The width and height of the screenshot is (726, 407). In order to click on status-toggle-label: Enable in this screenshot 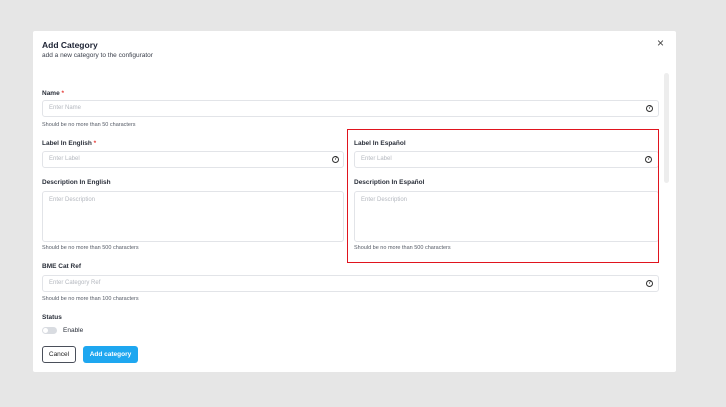, I will do `click(73, 330)`.